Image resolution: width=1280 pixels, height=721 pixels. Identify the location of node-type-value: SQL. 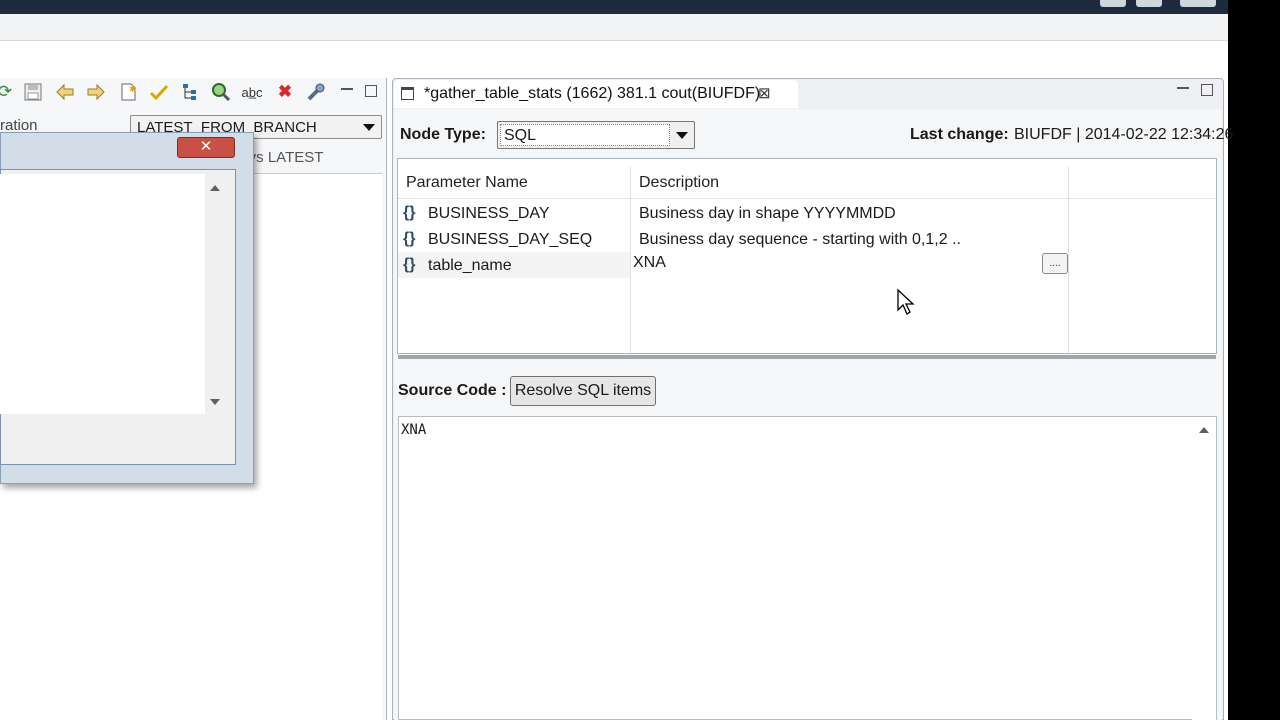
(585, 135).